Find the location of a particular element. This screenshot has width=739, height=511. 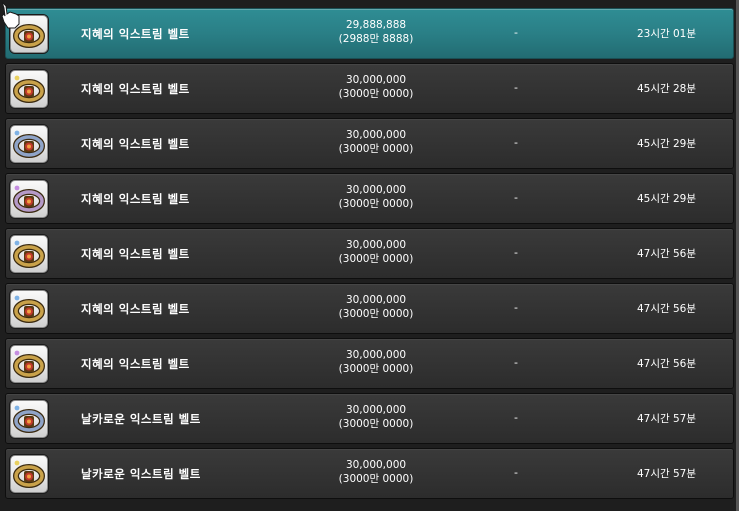

hand-cursor-icon is located at coordinates (10, 15).